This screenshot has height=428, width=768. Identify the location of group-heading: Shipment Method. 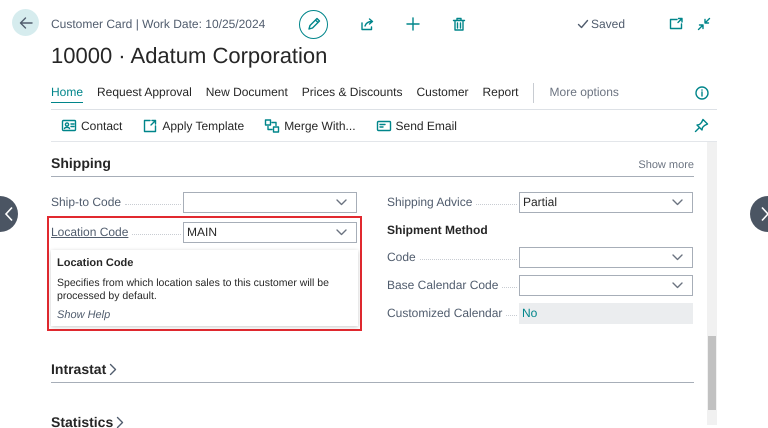
(438, 230).